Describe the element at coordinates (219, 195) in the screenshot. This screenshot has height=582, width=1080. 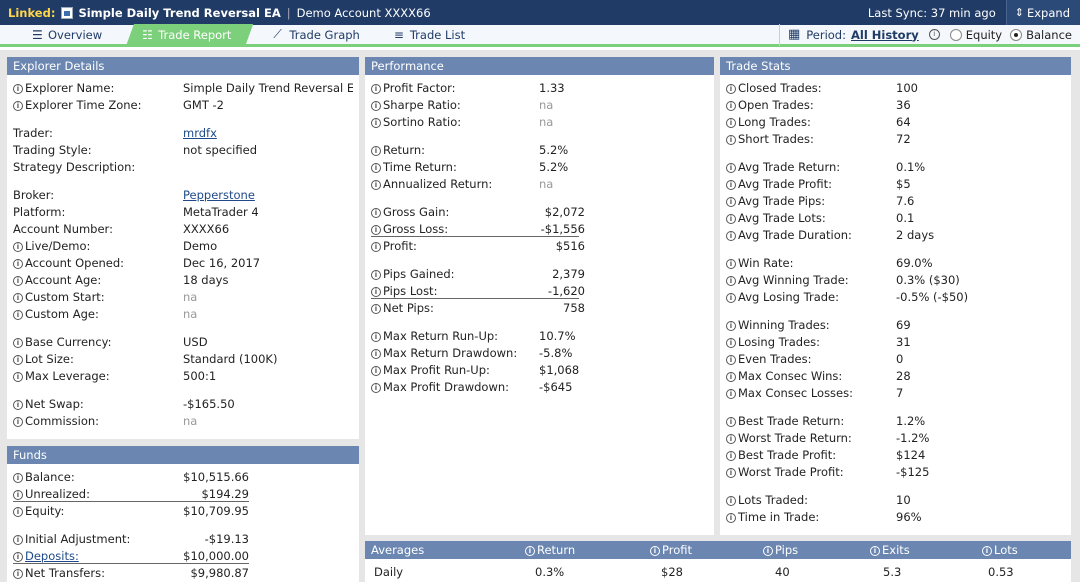
I see `stat-value: Pepperstone` at that location.